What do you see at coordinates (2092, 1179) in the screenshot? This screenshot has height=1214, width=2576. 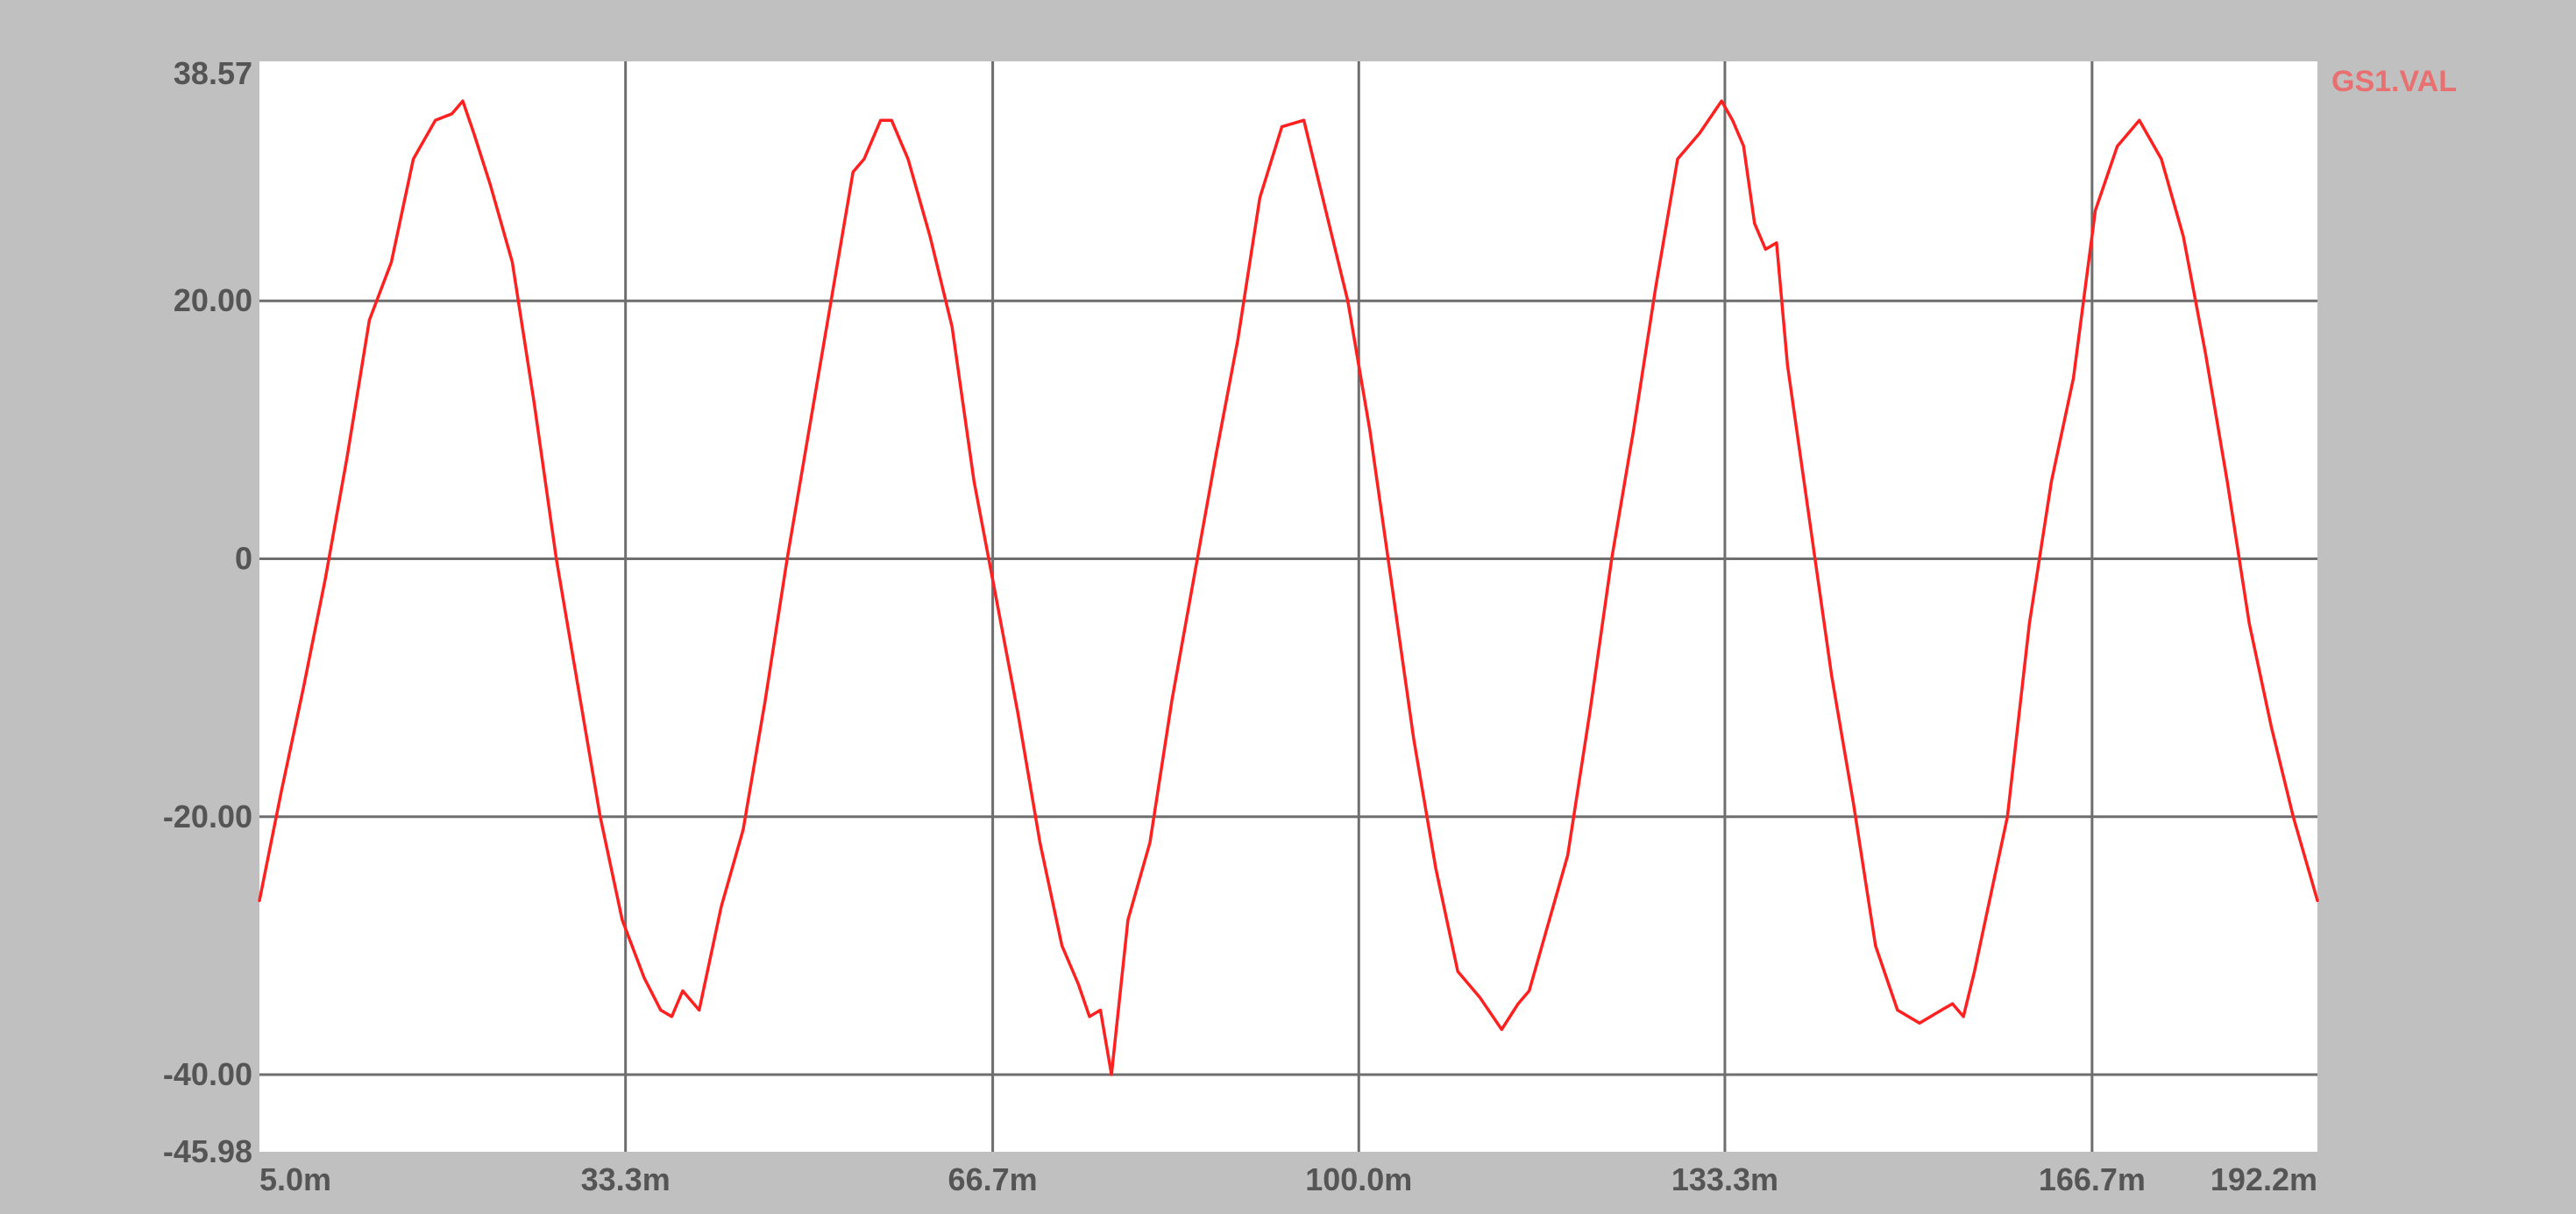 I see `x-tick-label: 166.7m` at bounding box center [2092, 1179].